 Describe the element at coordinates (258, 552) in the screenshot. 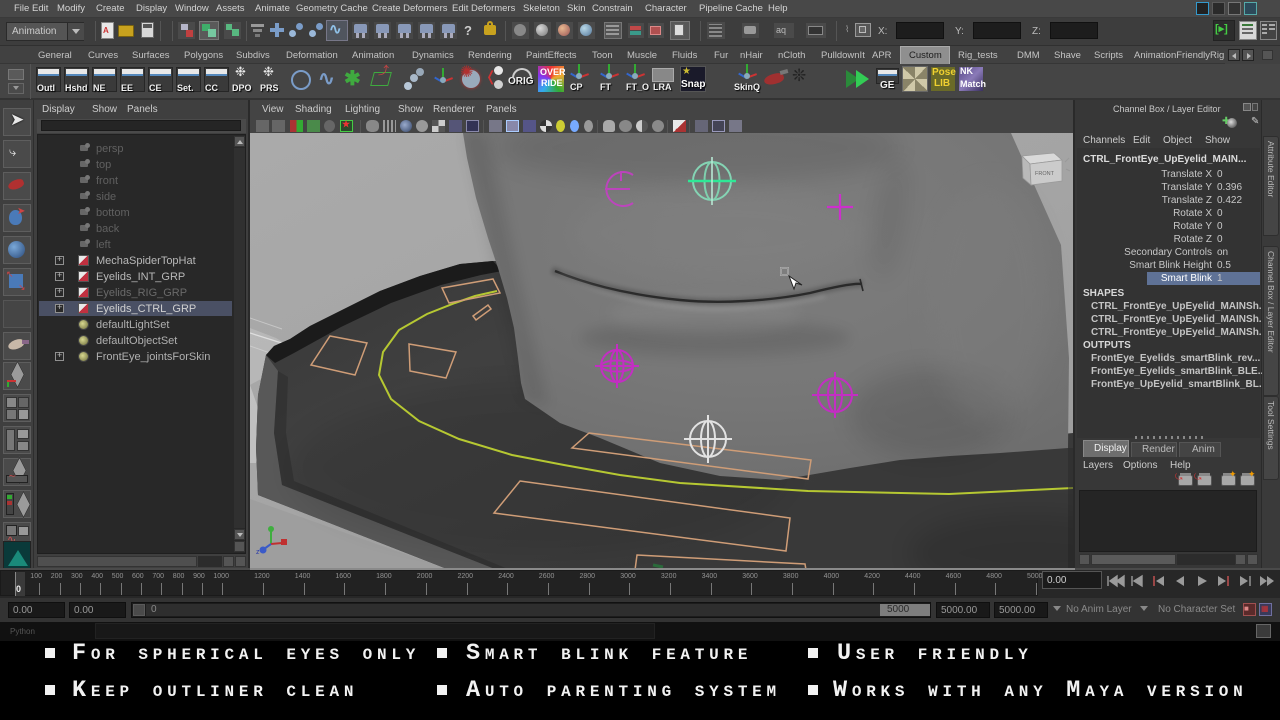

I see `svg-text: z` at that location.